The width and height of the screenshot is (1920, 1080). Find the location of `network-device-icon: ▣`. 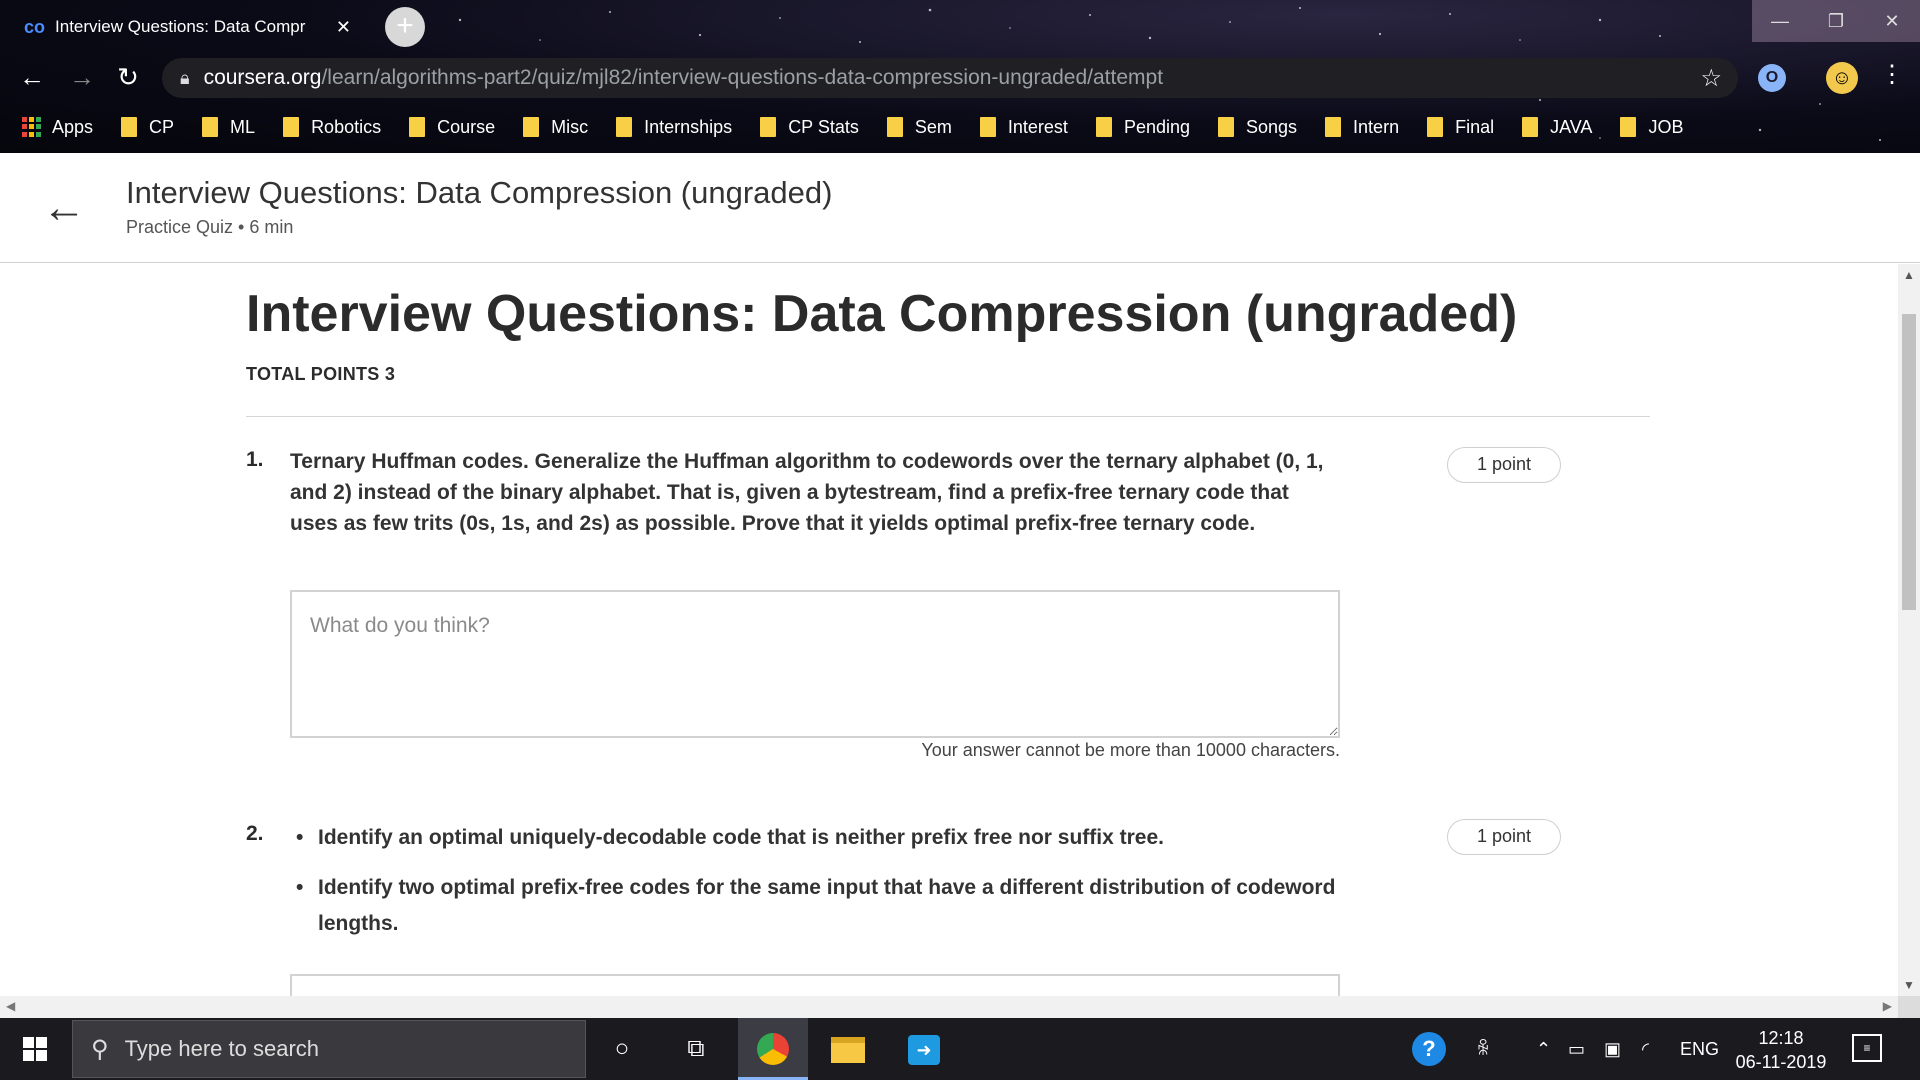

network-device-icon: ▣ is located at coordinates (1612, 1049).